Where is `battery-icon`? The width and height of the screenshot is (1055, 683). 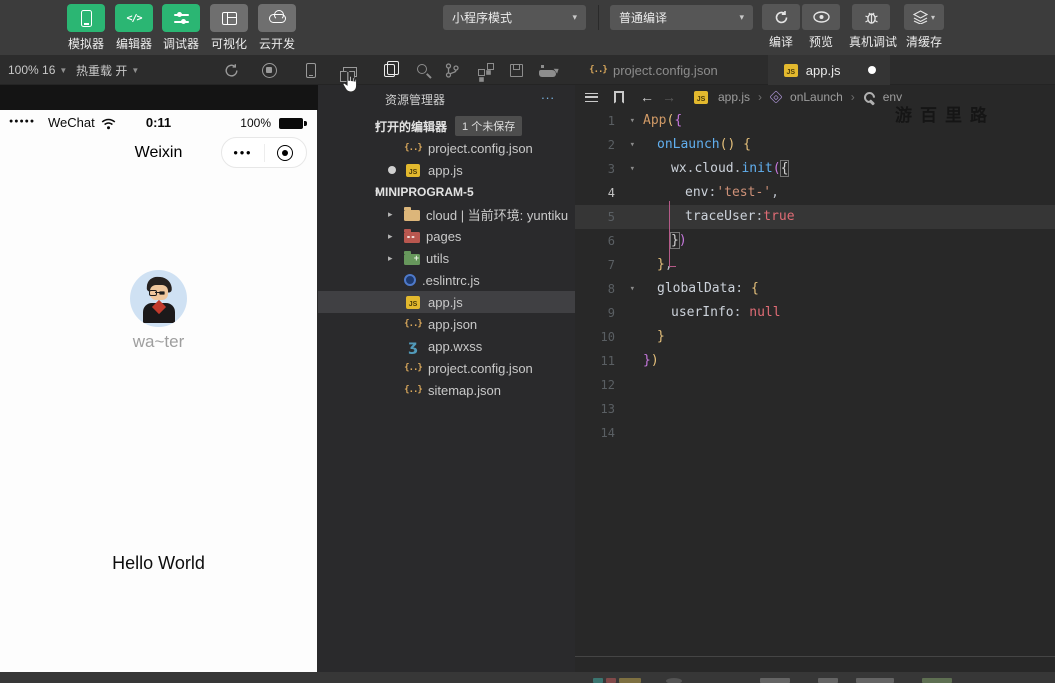
battery-icon is located at coordinates (293, 123).